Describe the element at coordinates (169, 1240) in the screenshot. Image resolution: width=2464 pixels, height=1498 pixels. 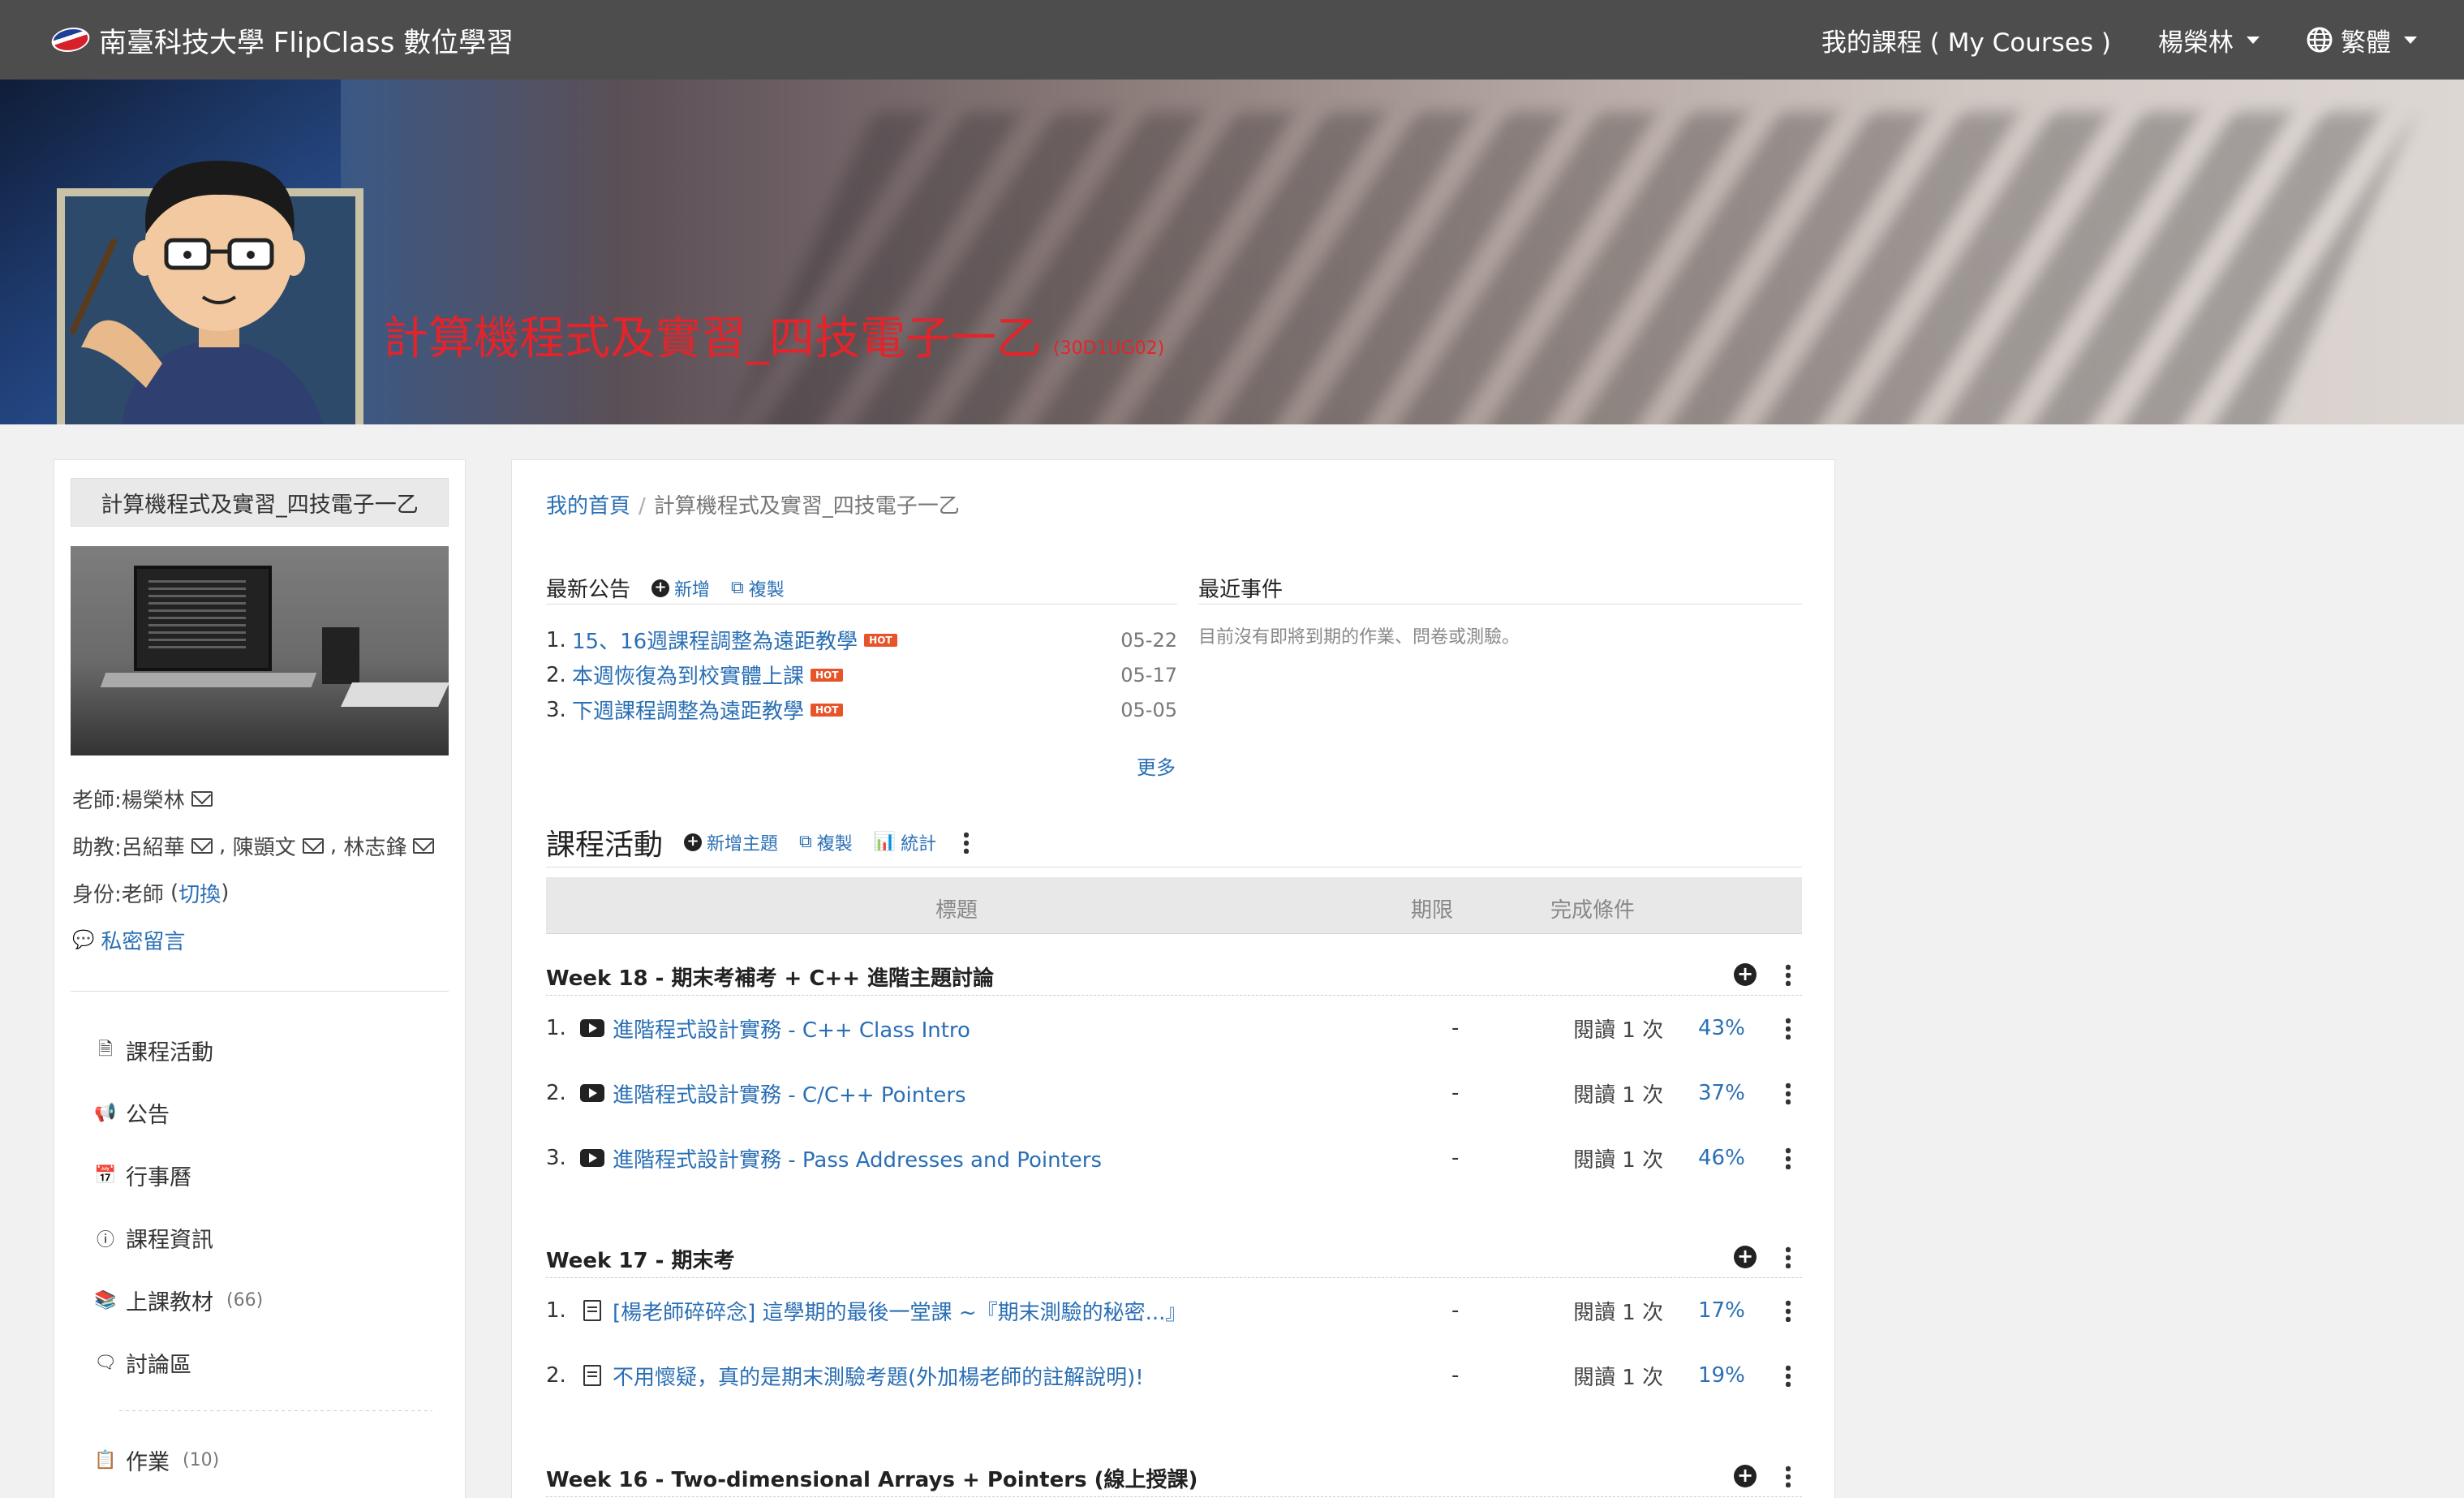
I see `sidebar-item-label: 課程資訊` at that location.